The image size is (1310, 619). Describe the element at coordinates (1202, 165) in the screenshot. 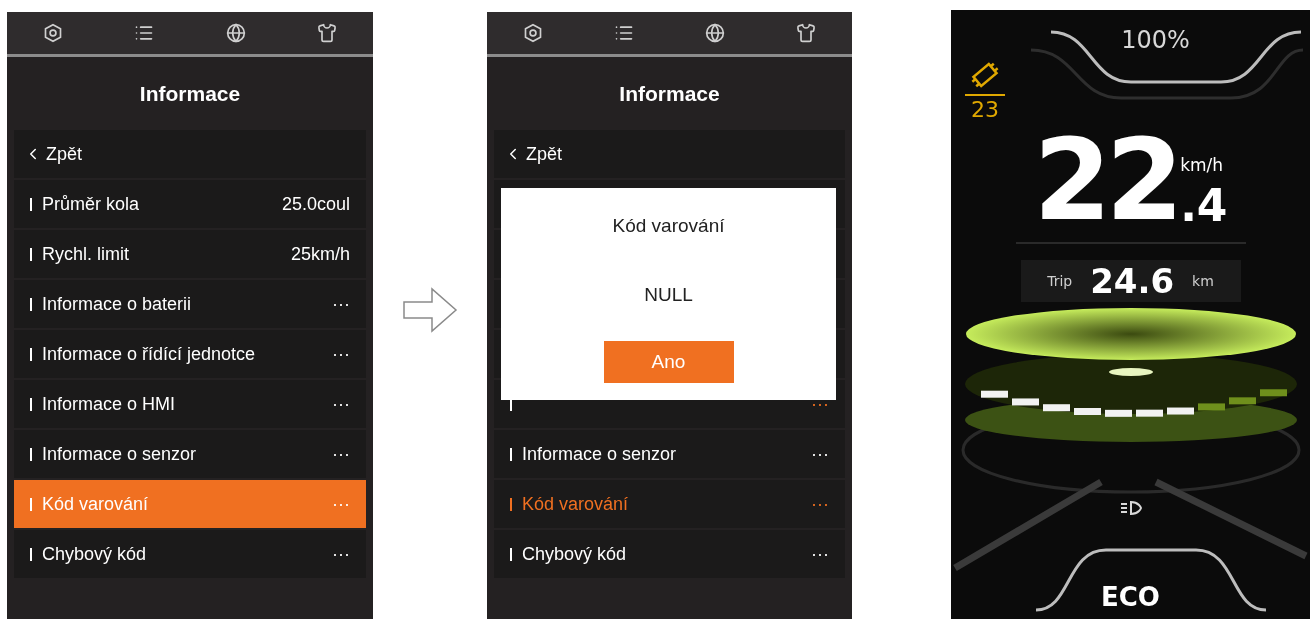

I see `speed-unit: km/h` at that location.